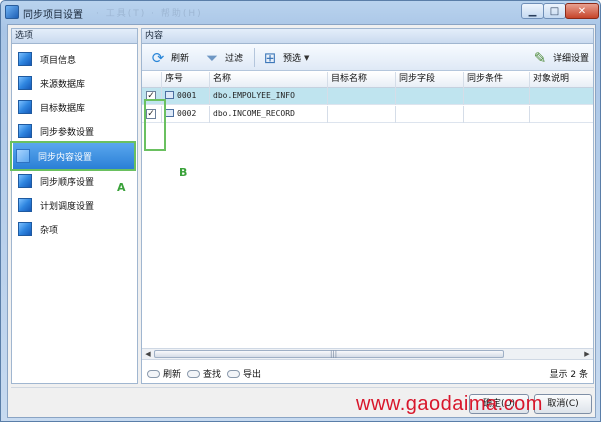 This screenshot has width=601, height=422. Describe the element at coordinates (367, 372) in the screenshot. I see `grid-statusbar: 刷新 查找 导出 显示 2 条` at that location.